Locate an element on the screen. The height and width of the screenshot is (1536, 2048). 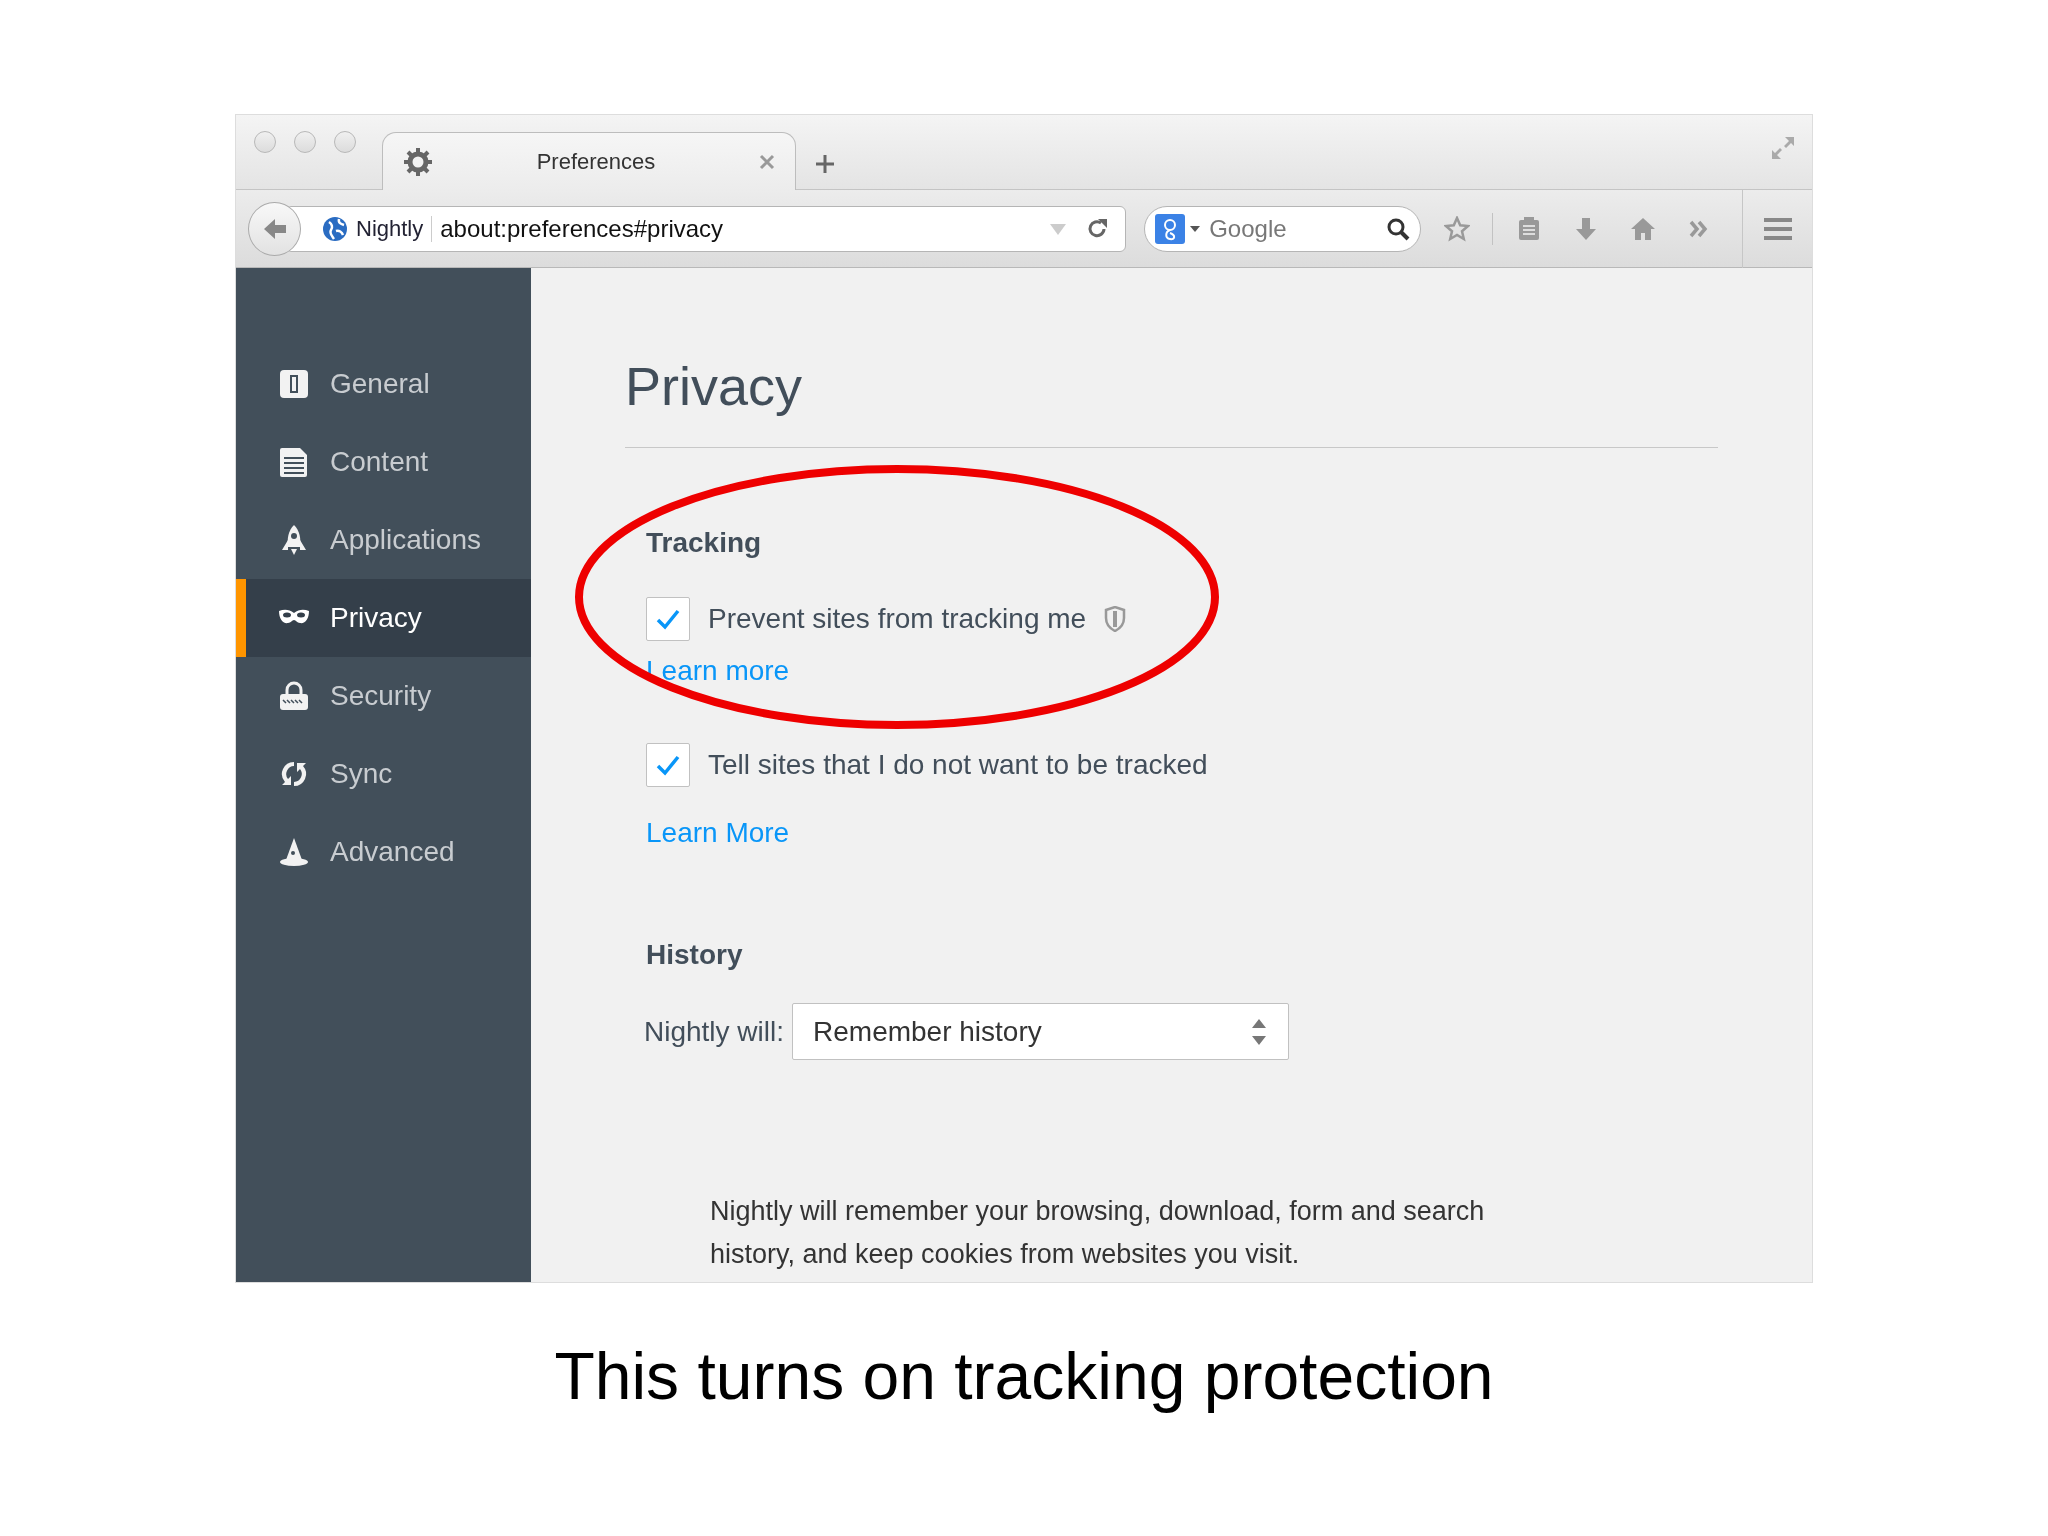
menu-icon is located at coordinates (1778, 228).